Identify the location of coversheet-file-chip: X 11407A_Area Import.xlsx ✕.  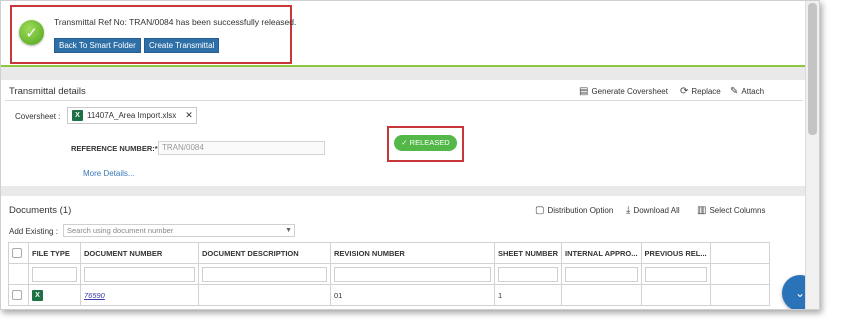
(132, 115).